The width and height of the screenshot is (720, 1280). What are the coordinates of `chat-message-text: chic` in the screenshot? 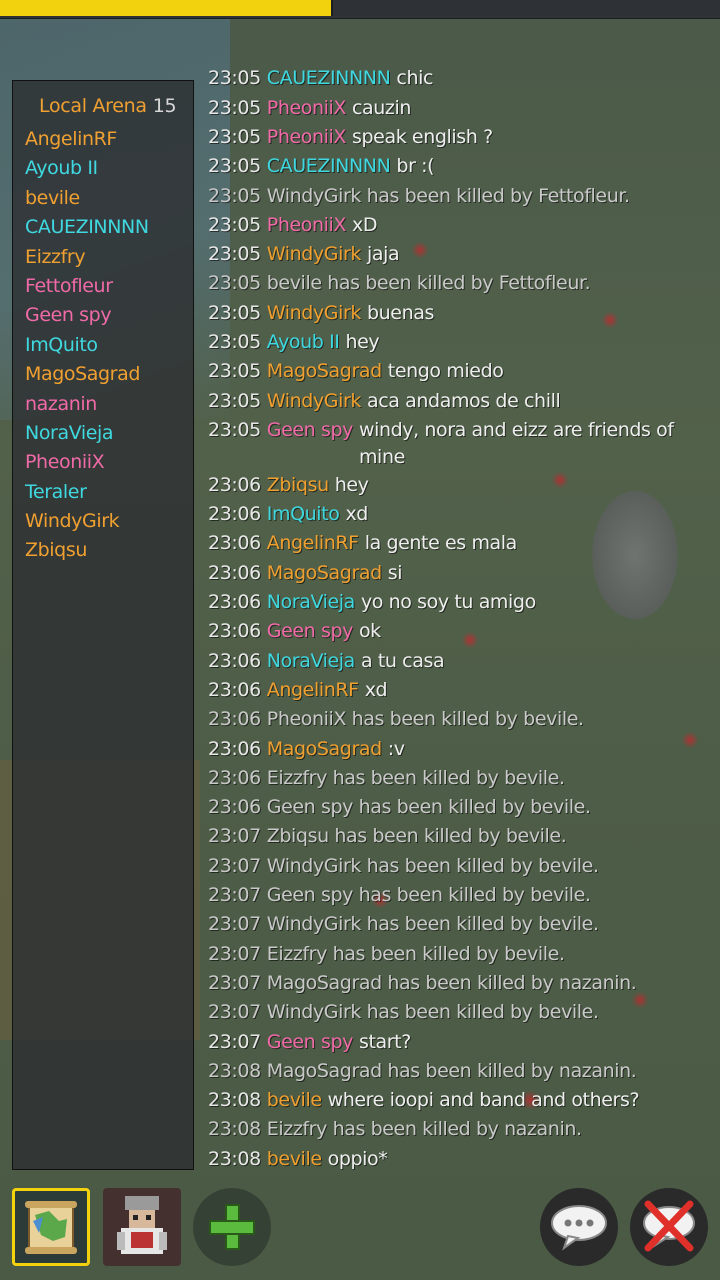 It's located at (415, 78).